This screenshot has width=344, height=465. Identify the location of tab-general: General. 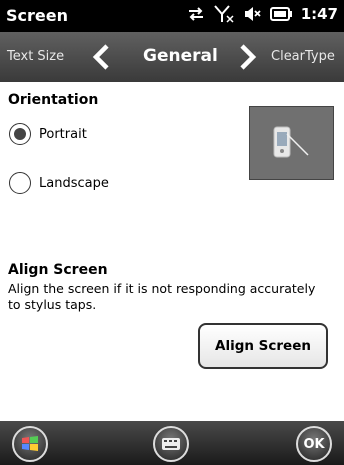
(180, 56).